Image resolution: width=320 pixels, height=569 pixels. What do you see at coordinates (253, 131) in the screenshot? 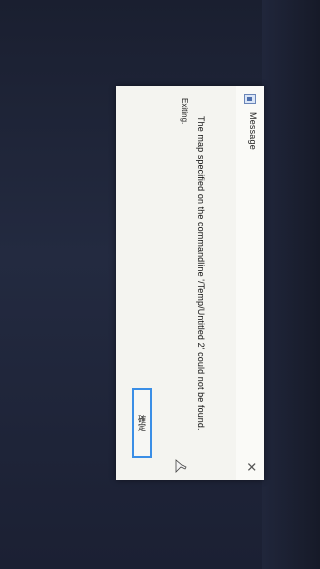
I see `dialog-title: Message` at bounding box center [253, 131].